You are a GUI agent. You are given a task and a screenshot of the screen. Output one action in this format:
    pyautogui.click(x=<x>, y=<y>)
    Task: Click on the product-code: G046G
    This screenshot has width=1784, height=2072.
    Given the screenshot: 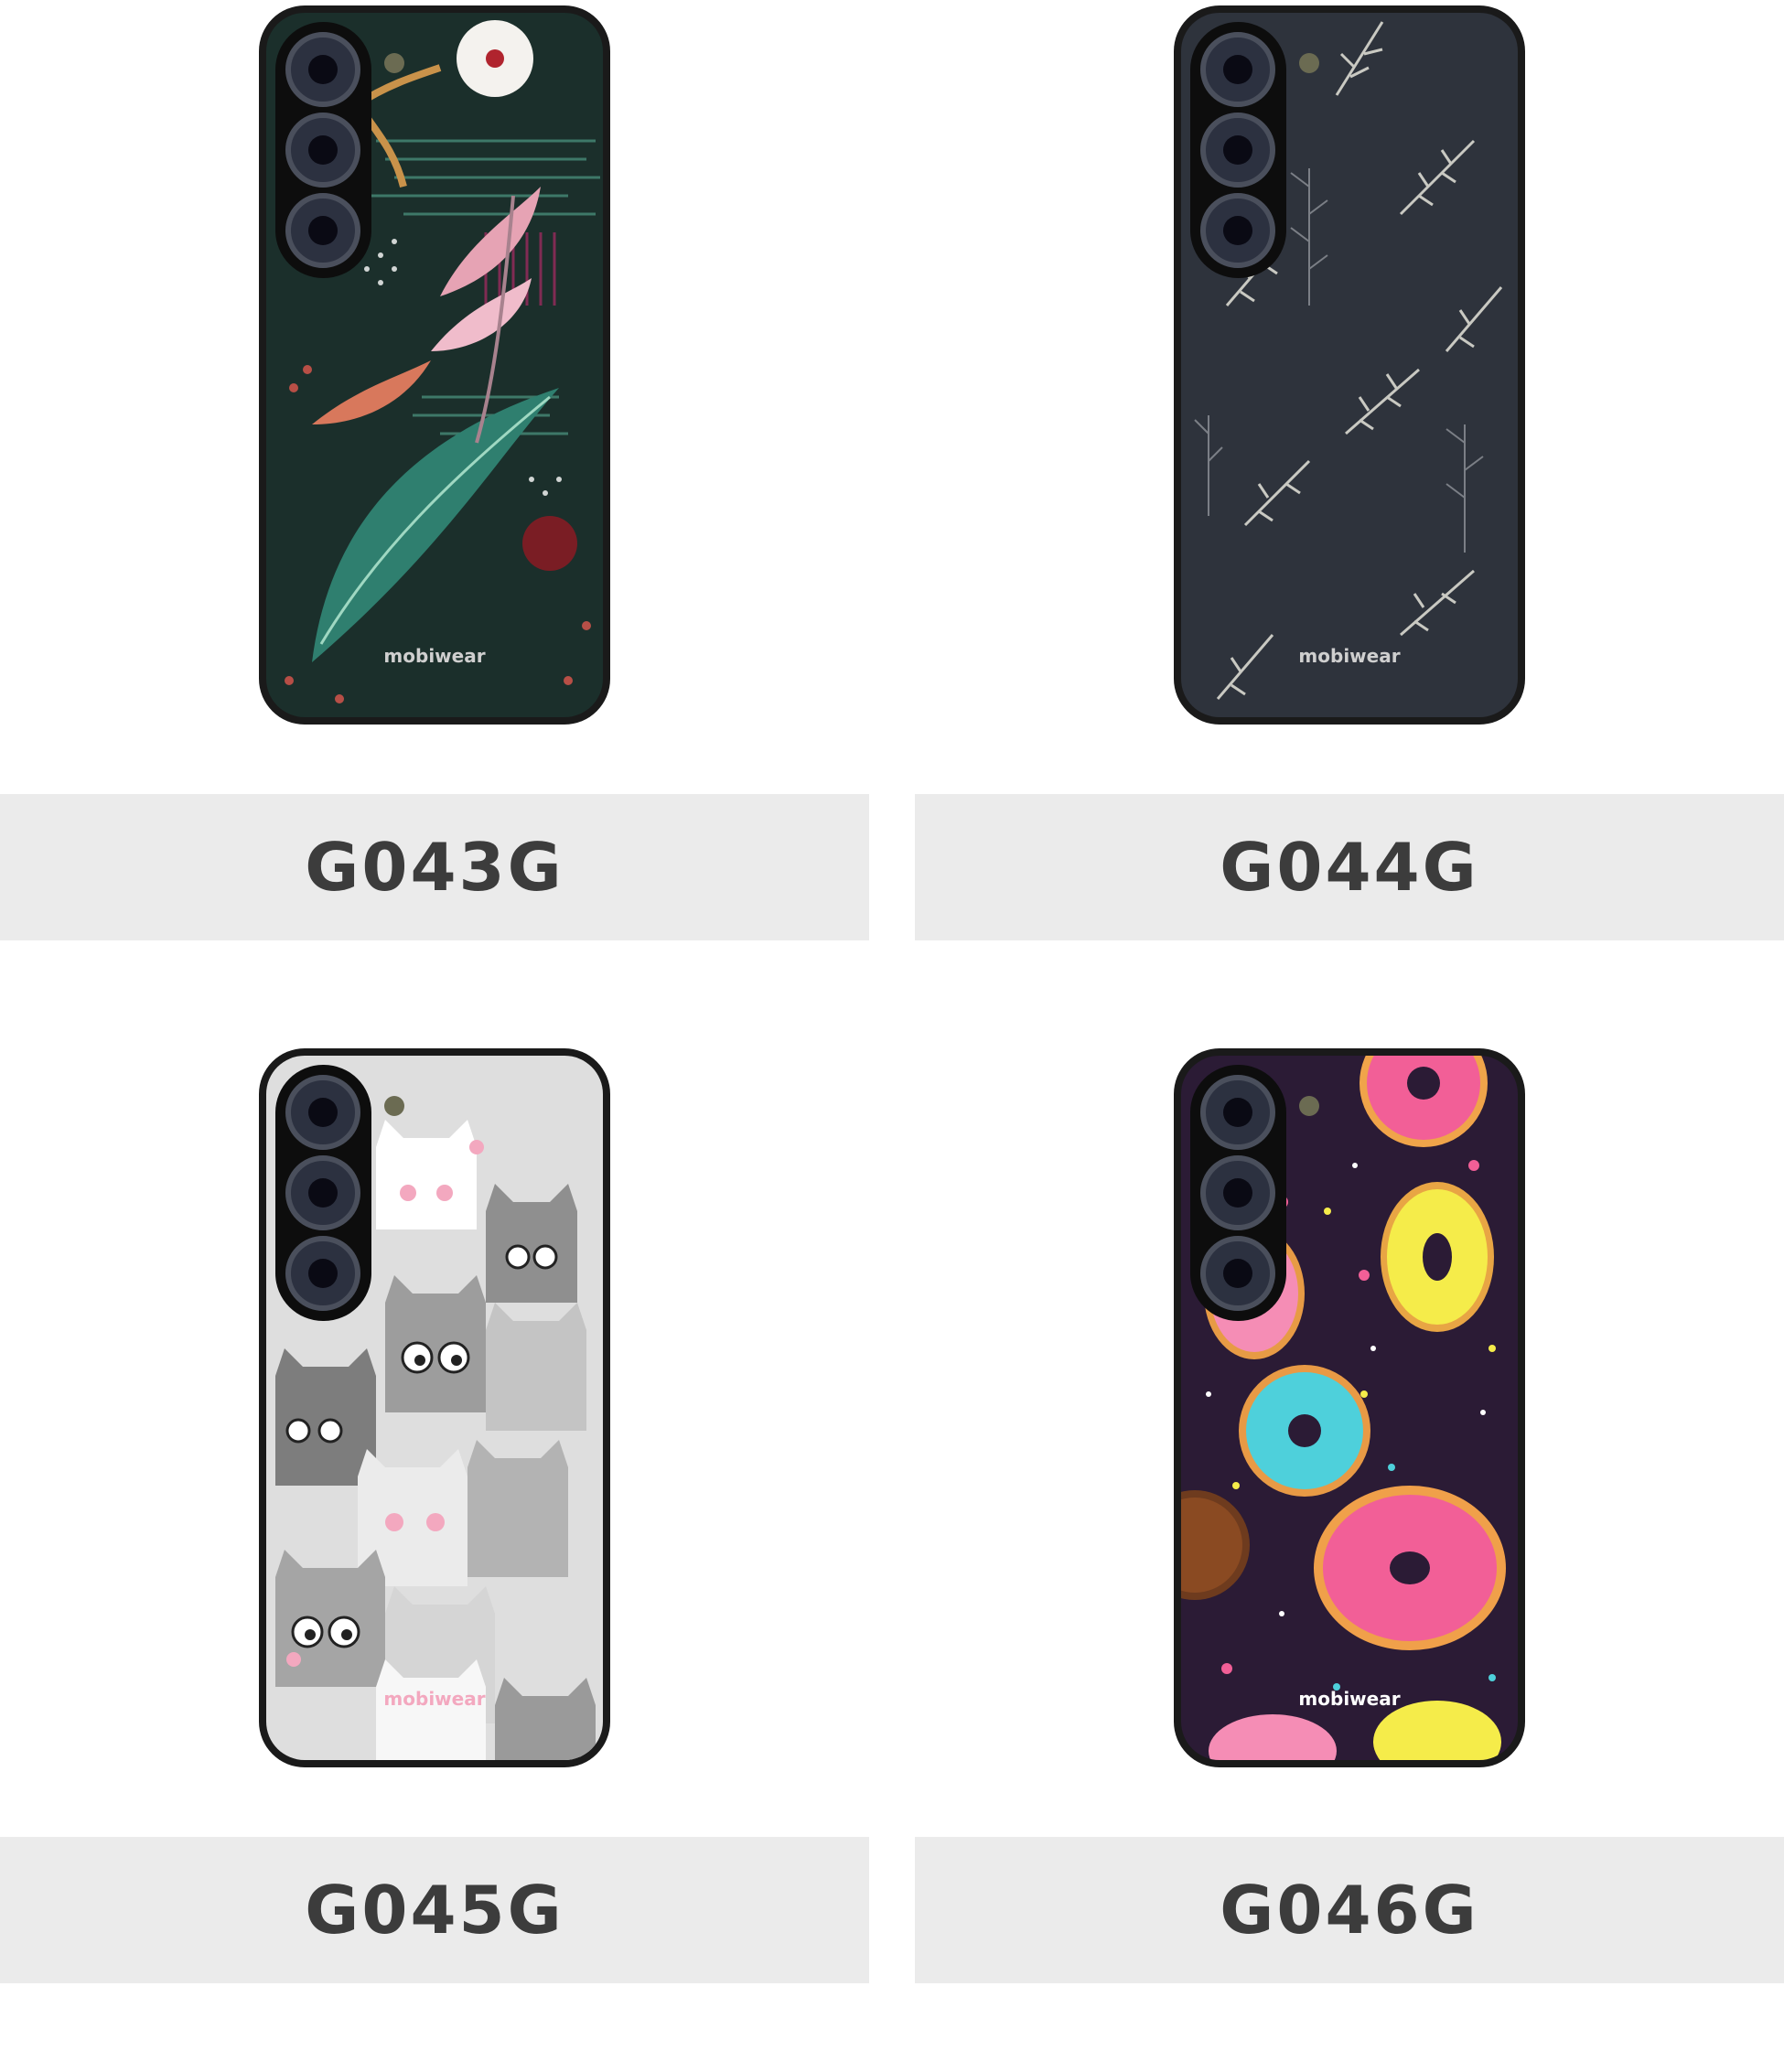 What is the action you would take?
    pyautogui.click(x=1349, y=1910)
    